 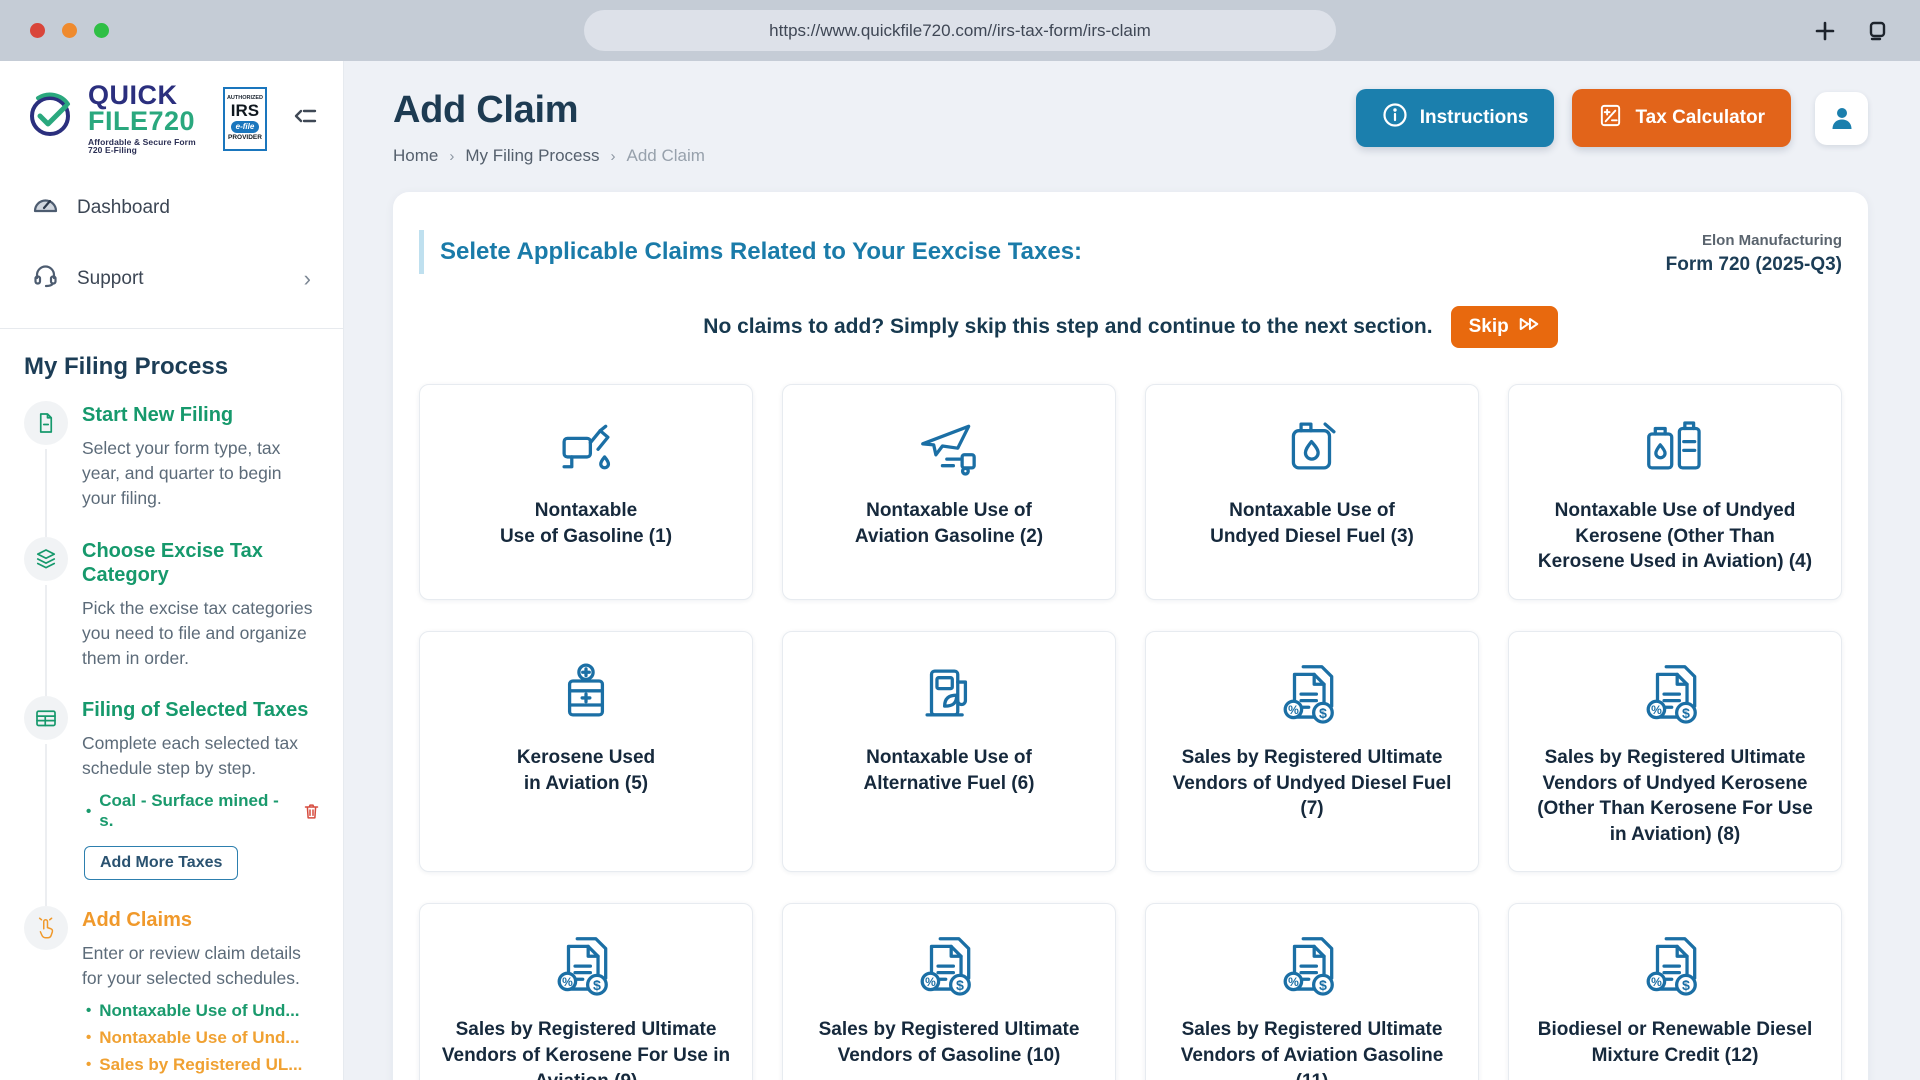 What do you see at coordinates (46, 423) in the screenshot?
I see `document-icon` at bounding box center [46, 423].